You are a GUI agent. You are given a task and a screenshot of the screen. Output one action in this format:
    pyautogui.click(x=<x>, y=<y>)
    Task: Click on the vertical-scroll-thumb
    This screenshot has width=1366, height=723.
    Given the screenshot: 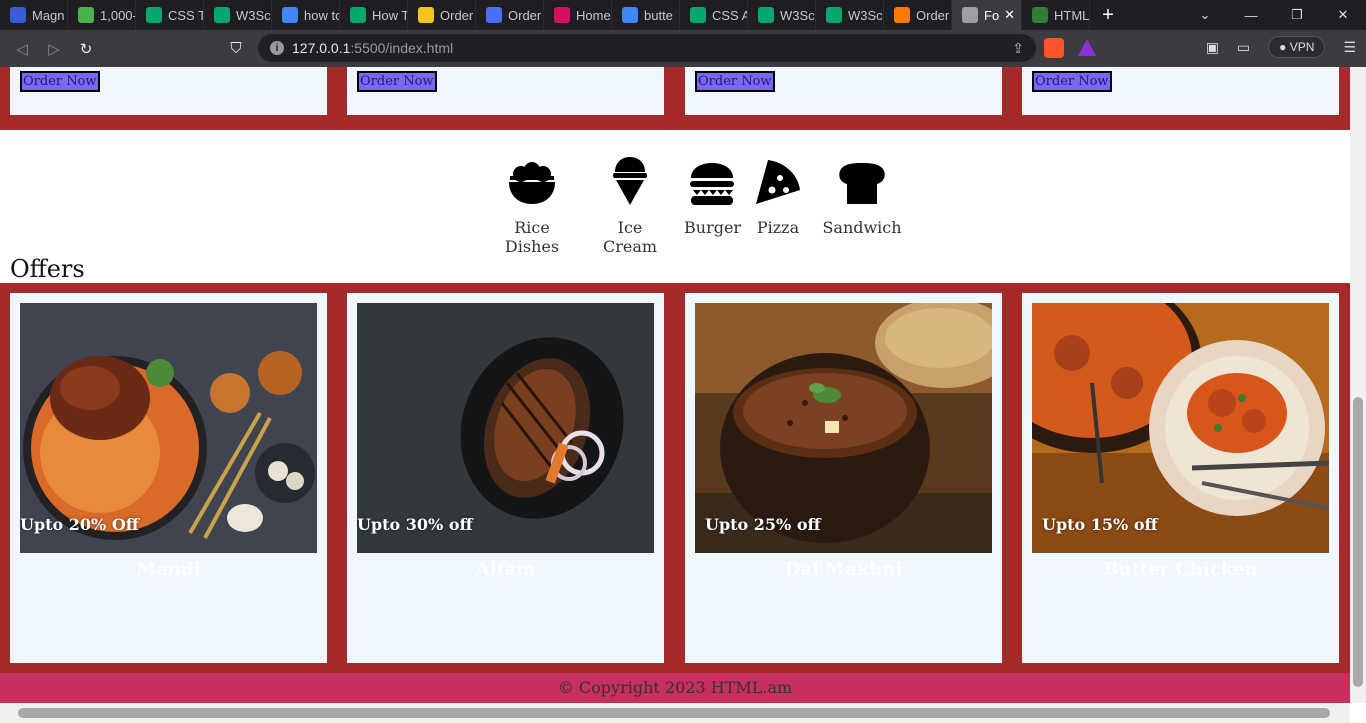 What is the action you would take?
    pyautogui.click(x=1358, y=542)
    